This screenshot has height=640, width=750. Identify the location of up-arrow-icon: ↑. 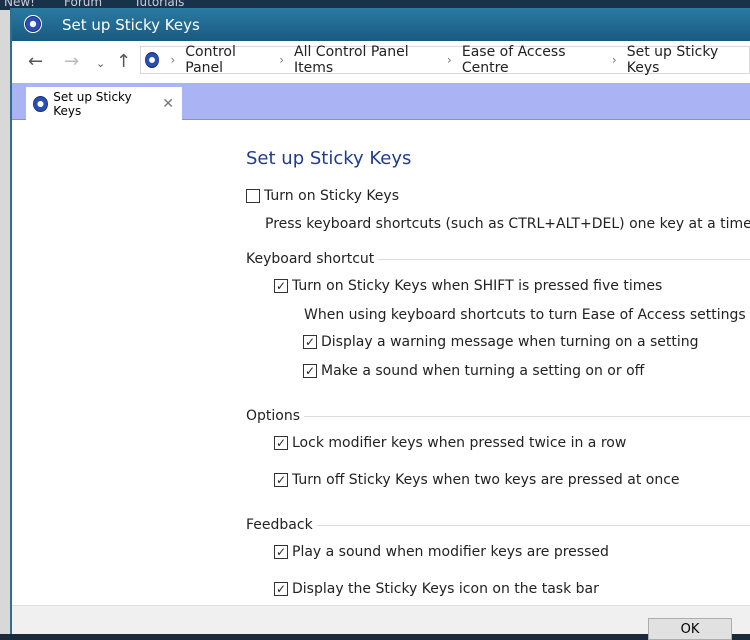
(123, 61).